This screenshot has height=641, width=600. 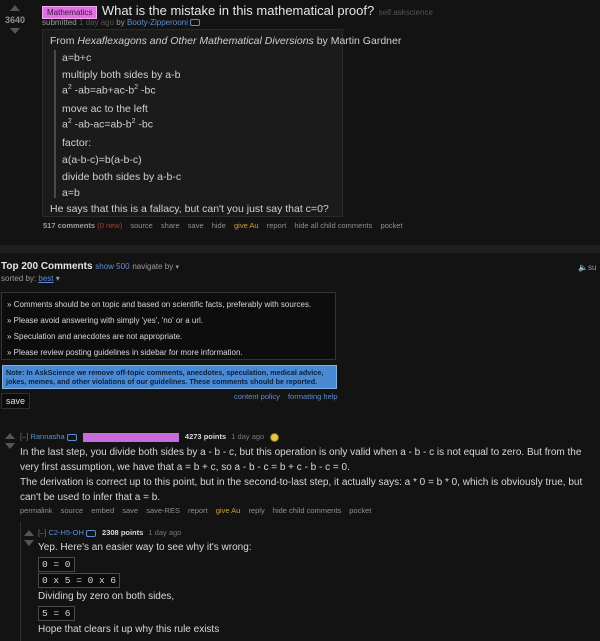 I want to click on comment-tagline: [–] Rannasha 4273 points 1 day ago, so click(x=150, y=437).